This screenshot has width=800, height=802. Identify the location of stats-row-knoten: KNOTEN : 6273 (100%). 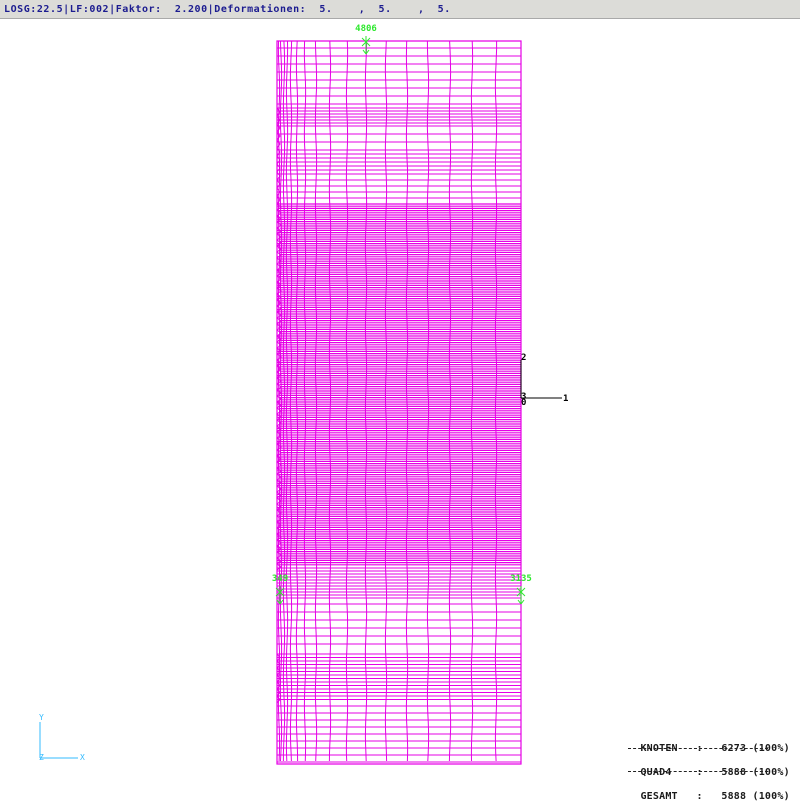
(709, 743).